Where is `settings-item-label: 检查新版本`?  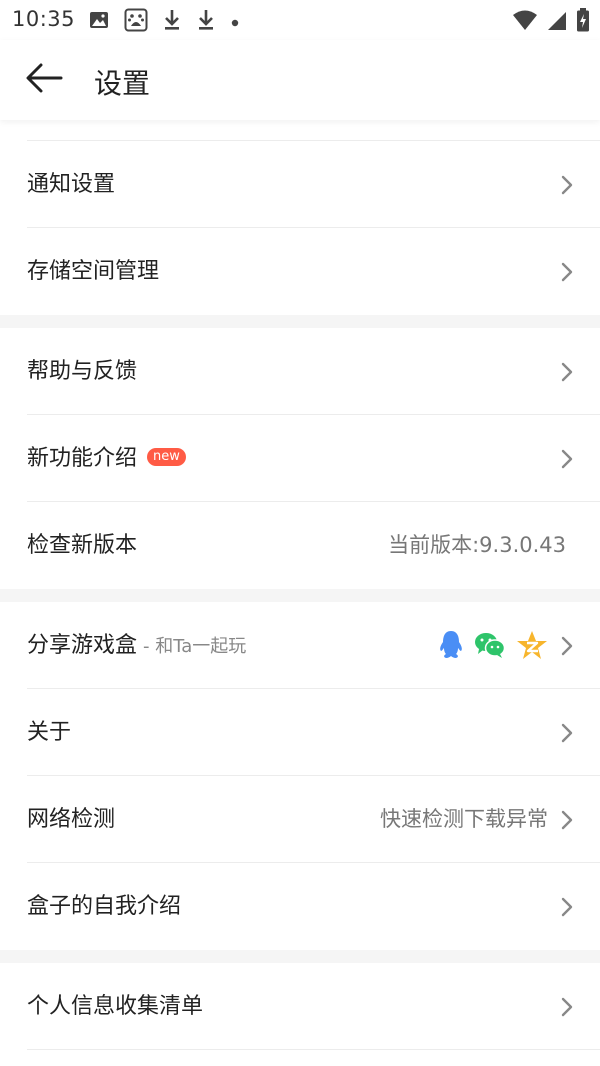
settings-item-label: 检查新版本 is located at coordinates (82, 545).